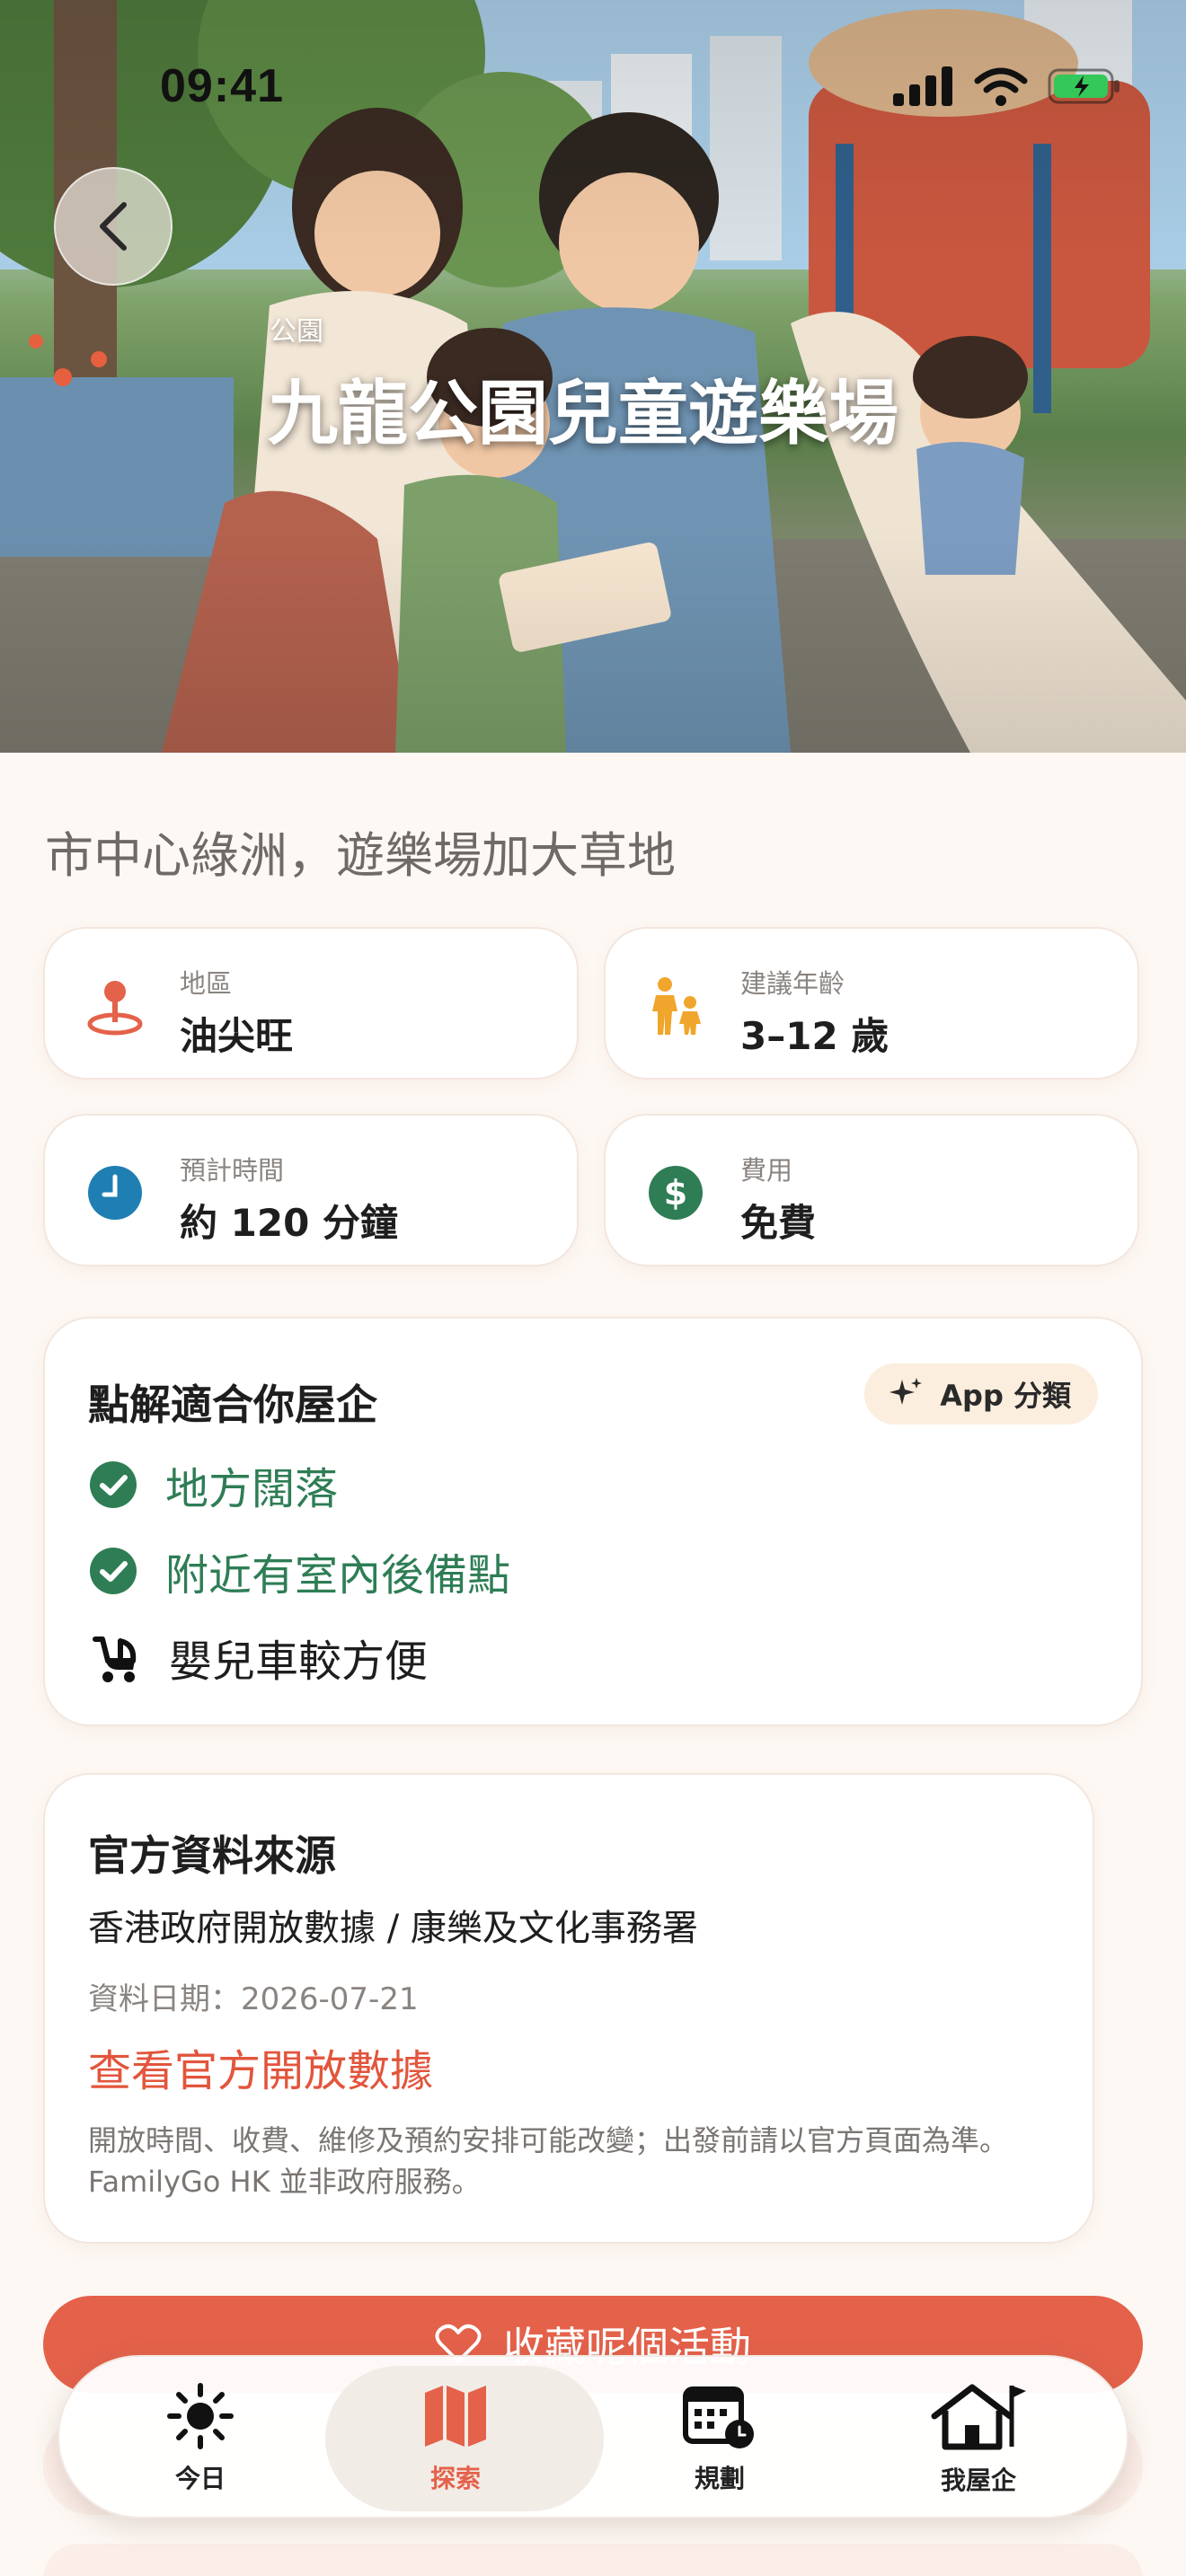  What do you see at coordinates (115, 1193) in the screenshot?
I see `clock-icon` at bounding box center [115, 1193].